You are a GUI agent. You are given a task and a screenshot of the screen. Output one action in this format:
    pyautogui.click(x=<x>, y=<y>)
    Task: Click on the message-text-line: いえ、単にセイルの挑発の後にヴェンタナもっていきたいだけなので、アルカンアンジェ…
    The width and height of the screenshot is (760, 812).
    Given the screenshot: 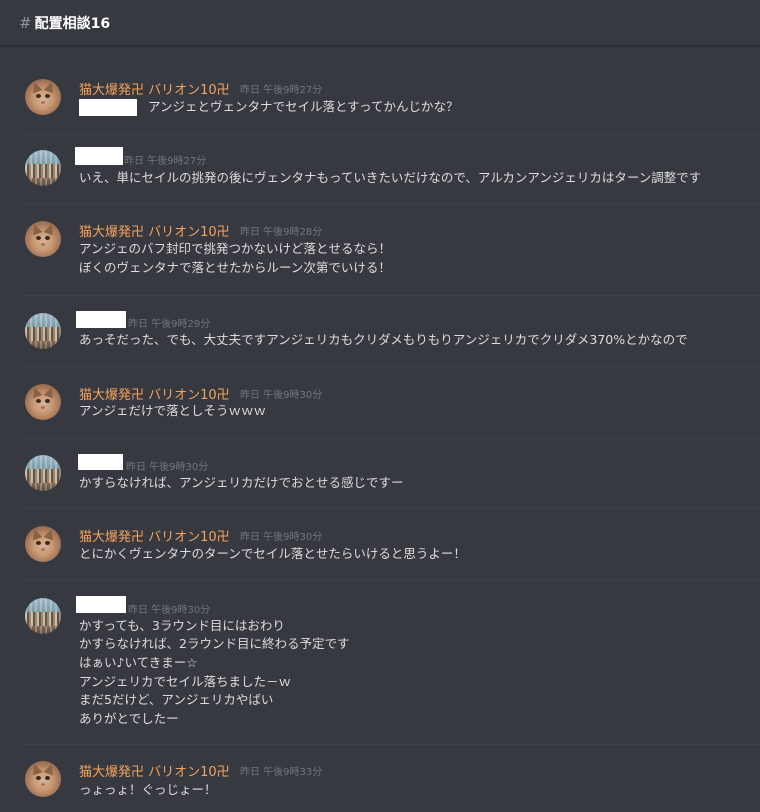 What is the action you would take?
    pyautogui.click(x=390, y=177)
    